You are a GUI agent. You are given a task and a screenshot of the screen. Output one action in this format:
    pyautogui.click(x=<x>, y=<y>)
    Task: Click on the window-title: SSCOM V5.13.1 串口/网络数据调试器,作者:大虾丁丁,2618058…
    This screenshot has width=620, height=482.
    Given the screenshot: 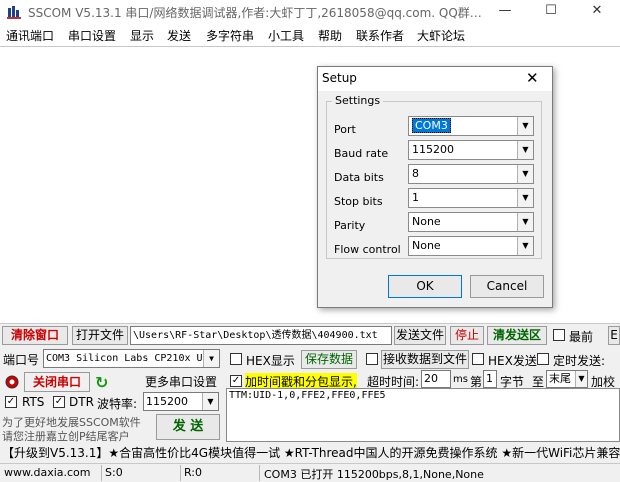 What is the action you would take?
    pyautogui.click(x=255, y=13)
    